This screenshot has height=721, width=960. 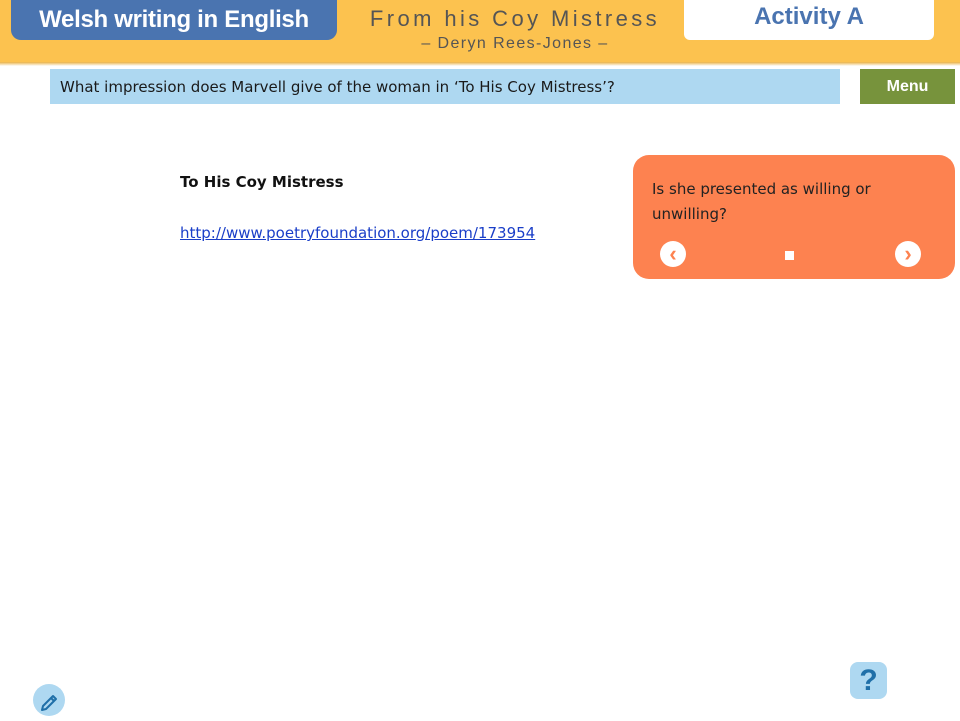 What do you see at coordinates (515, 18) in the screenshot?
I see `poem-title: From his Coy Mistress` at bounding box center [515, 18].